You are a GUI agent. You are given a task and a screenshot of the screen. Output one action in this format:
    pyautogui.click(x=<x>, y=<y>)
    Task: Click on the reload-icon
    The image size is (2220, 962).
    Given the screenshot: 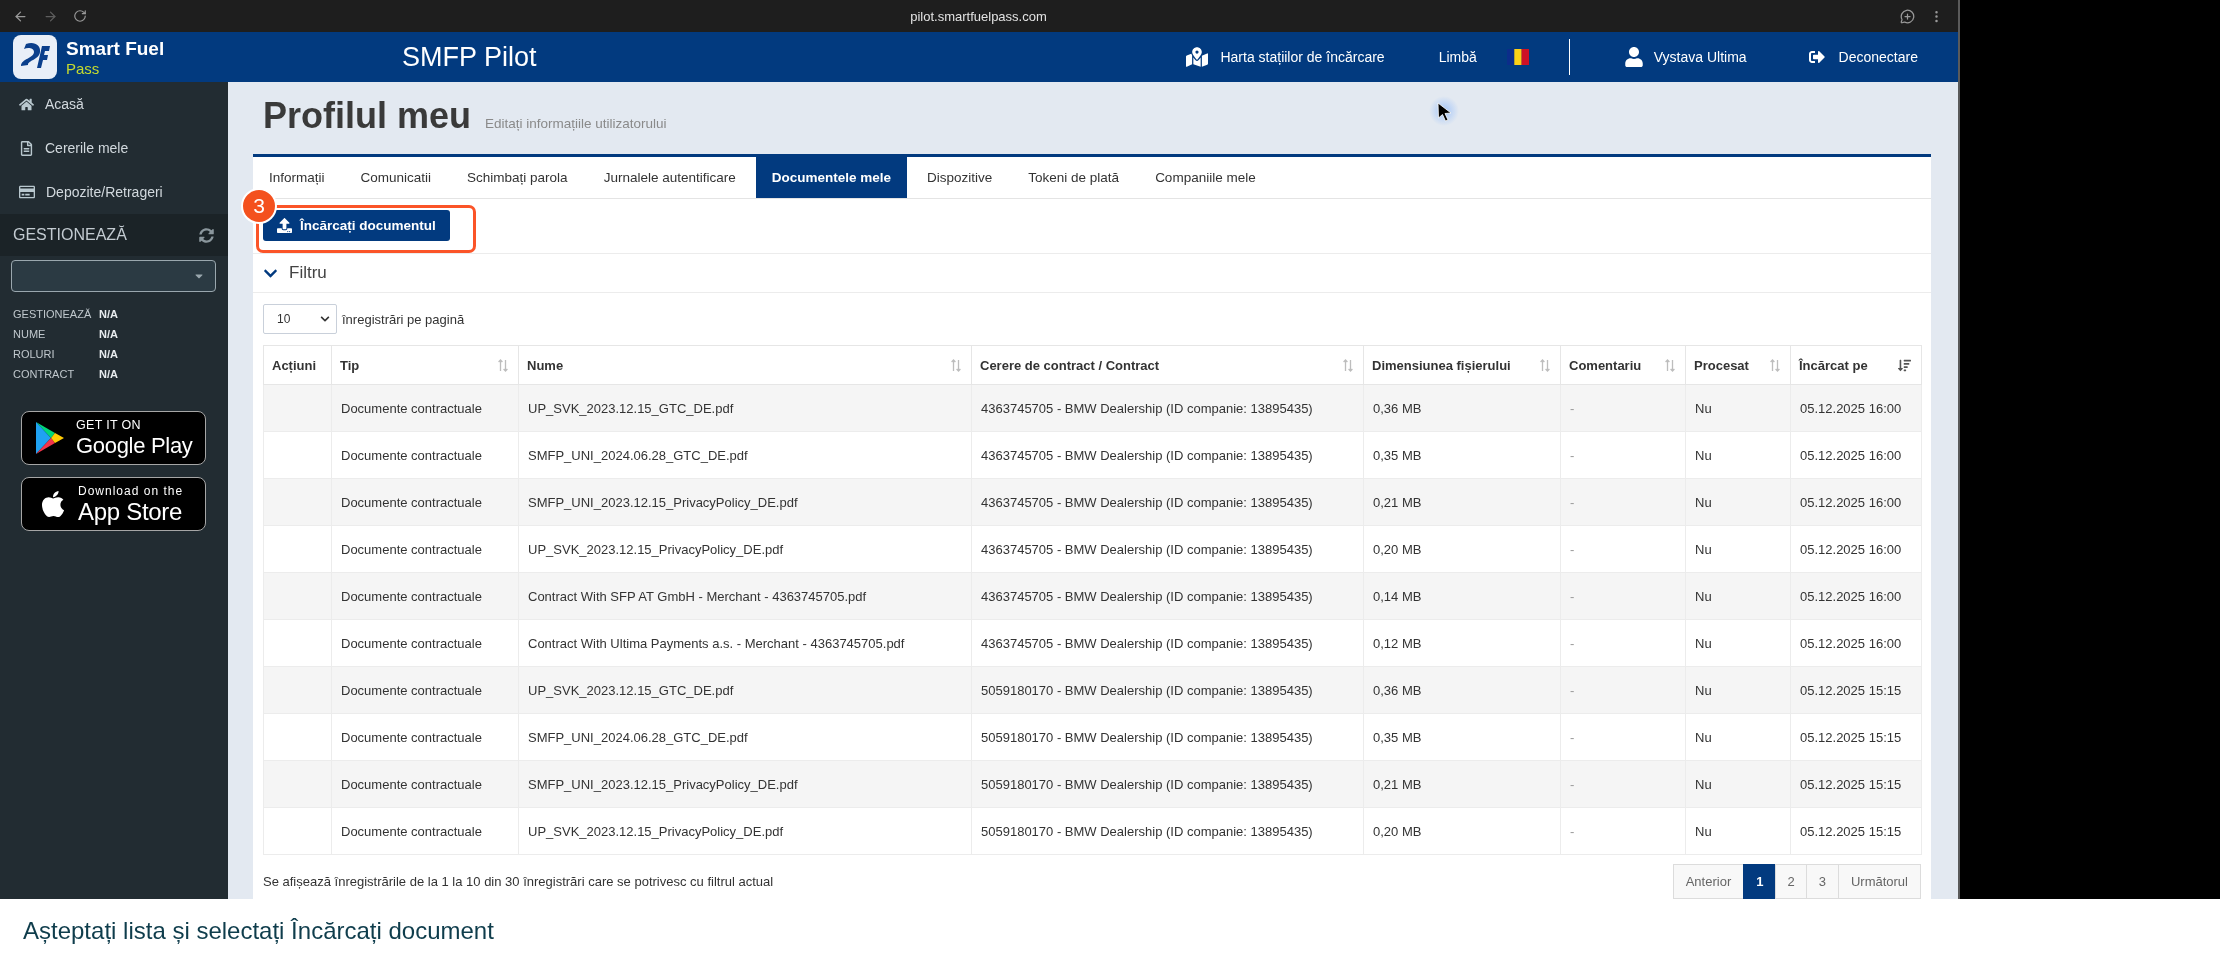 What is the action you would take?
    pyautogui.click(x=80, y=16)
    